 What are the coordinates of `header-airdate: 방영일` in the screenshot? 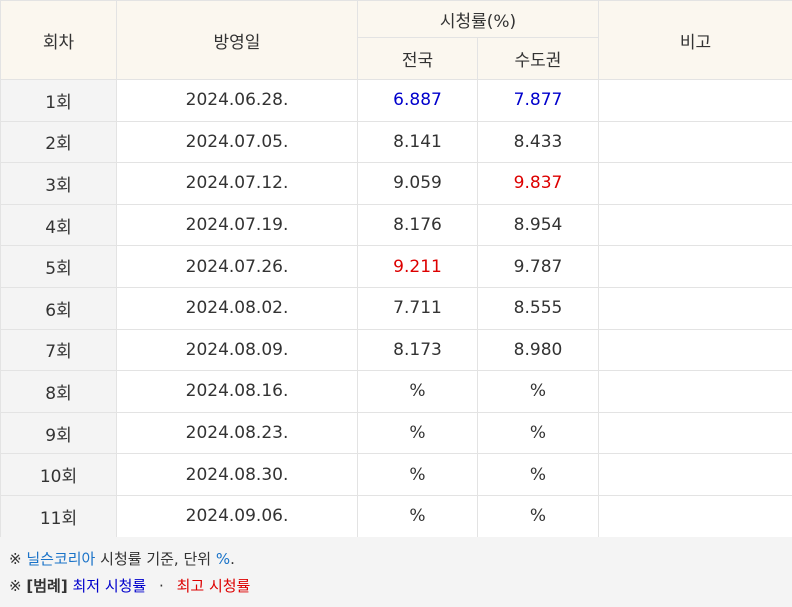 It's located at (237, 40).